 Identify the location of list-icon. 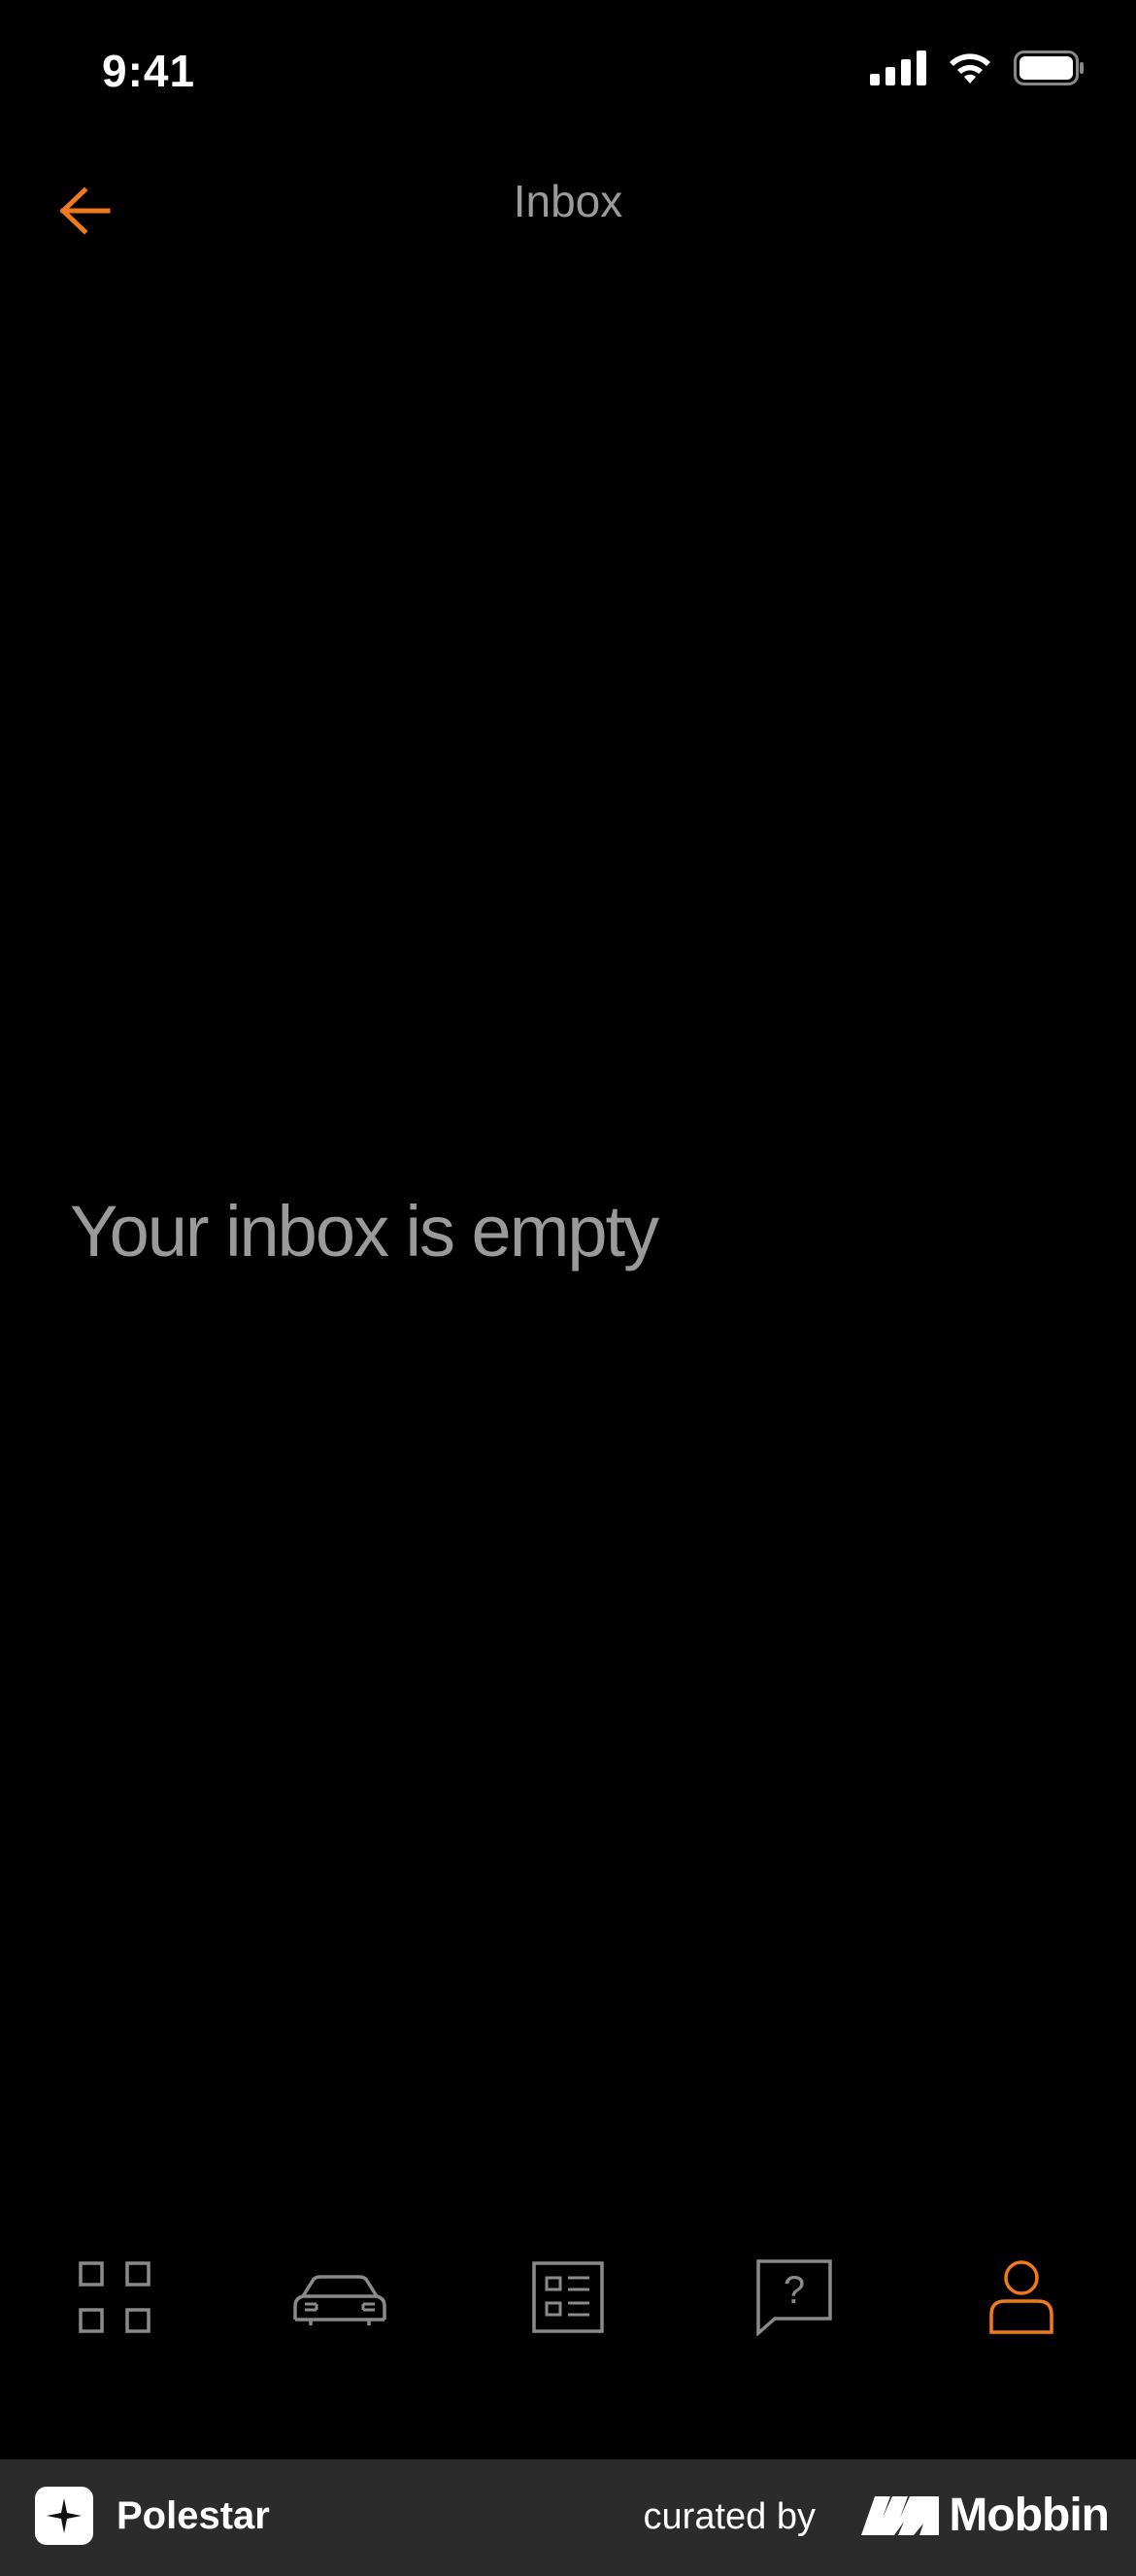
(568, 2297).